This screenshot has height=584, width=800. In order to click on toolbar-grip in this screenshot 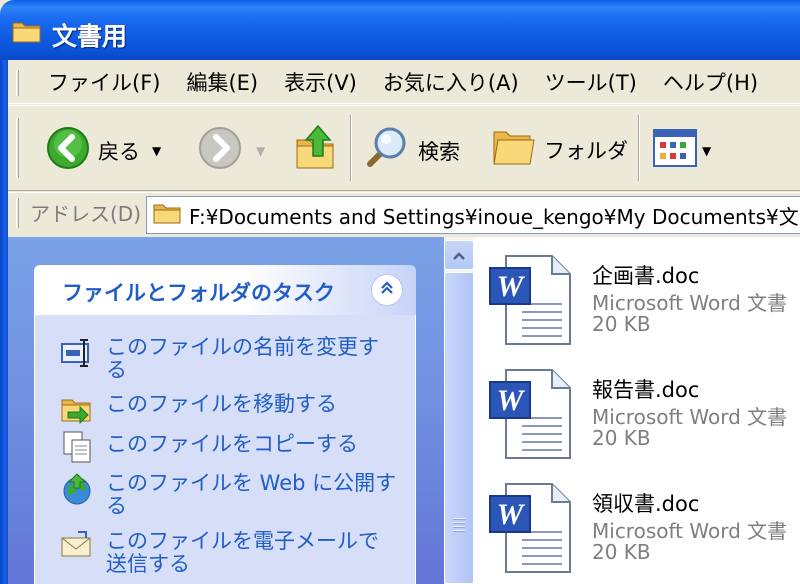, I will do `click(17, 148)`.